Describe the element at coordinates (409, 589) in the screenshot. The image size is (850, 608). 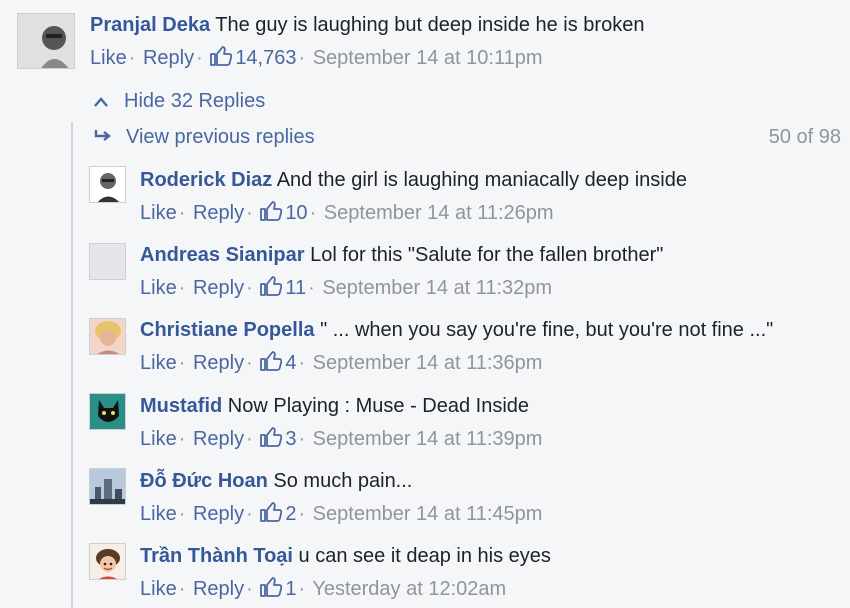
I see `timestamp: Yesterday at 12:02am` at that location.